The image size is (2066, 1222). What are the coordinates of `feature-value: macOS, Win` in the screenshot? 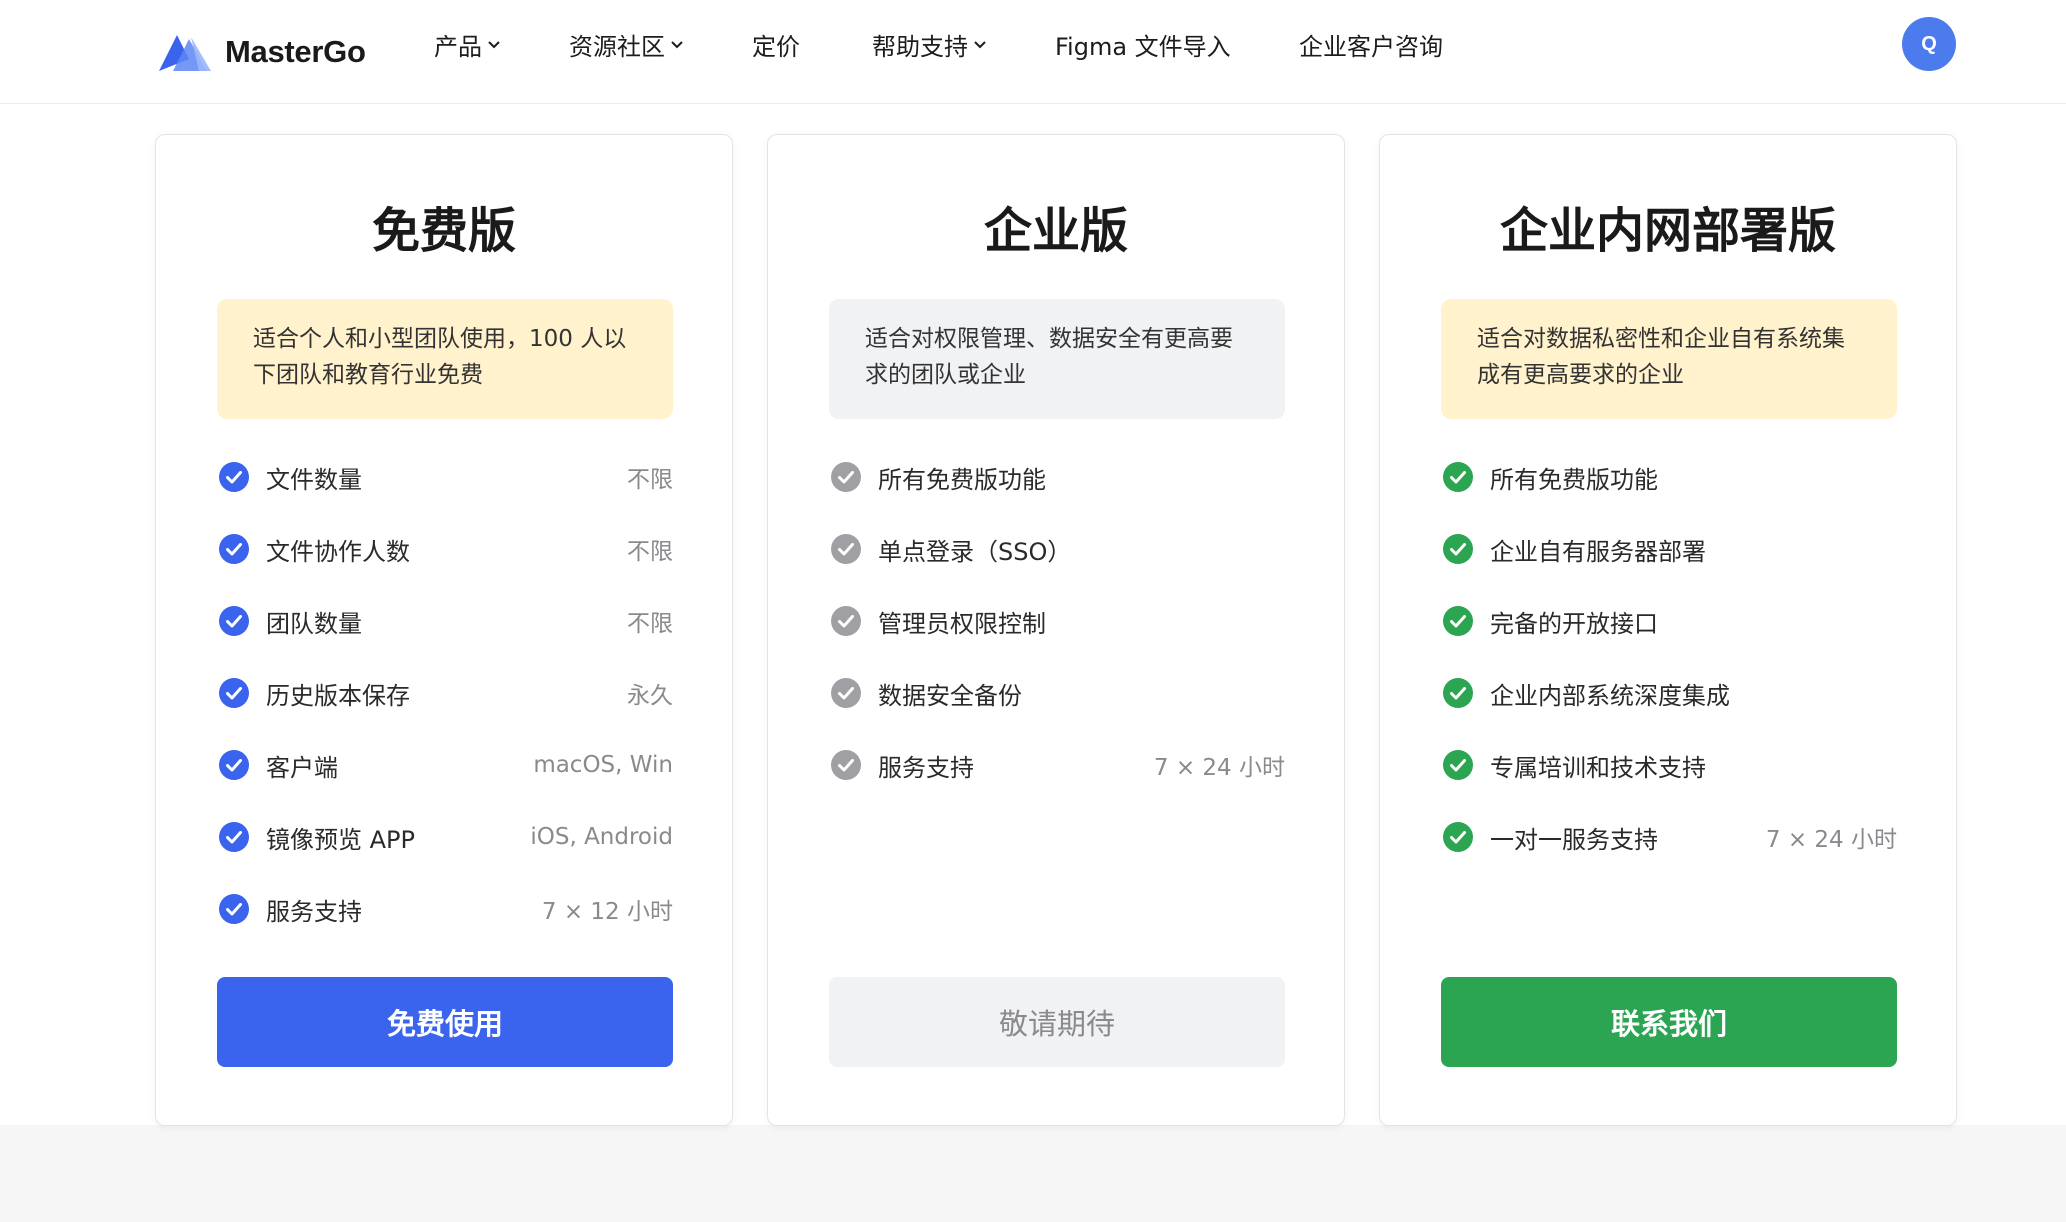 It's located at (603, 765).